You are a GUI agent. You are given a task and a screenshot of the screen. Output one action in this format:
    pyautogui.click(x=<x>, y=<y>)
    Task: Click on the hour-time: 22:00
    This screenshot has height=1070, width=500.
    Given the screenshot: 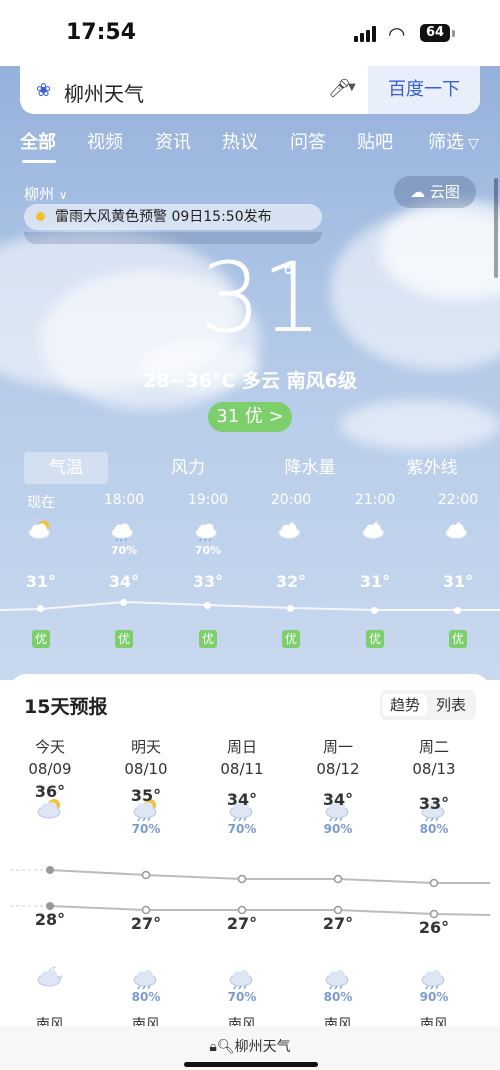 What is the action you would take?
    pyautogui.click(x=458, y=500)
    